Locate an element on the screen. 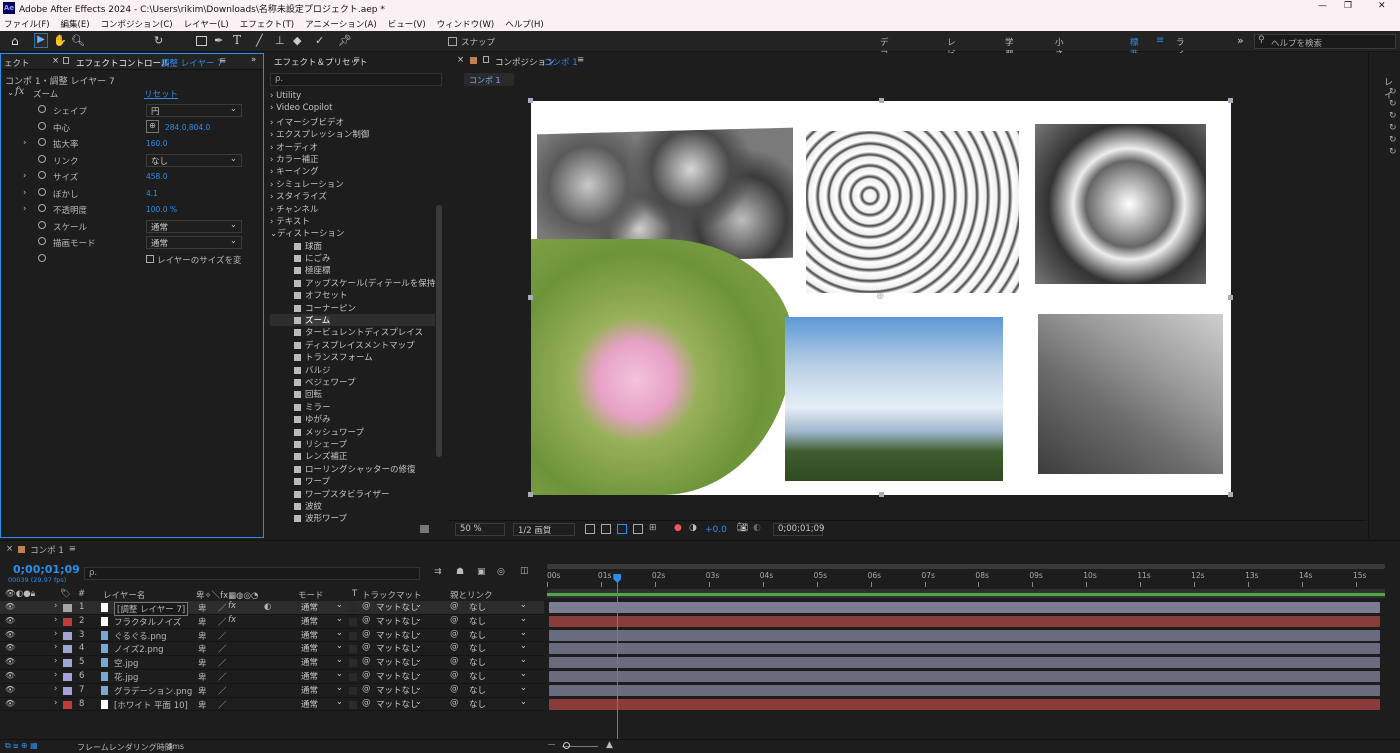 The height and width of the screenshot is (753, 1400). layer-row: 👁︎ › 3 ぐるぐる.png 卑／通常 ⌄ @ マットなし ⌄ @ なし ⌄ is located at coordinates (272, 635).